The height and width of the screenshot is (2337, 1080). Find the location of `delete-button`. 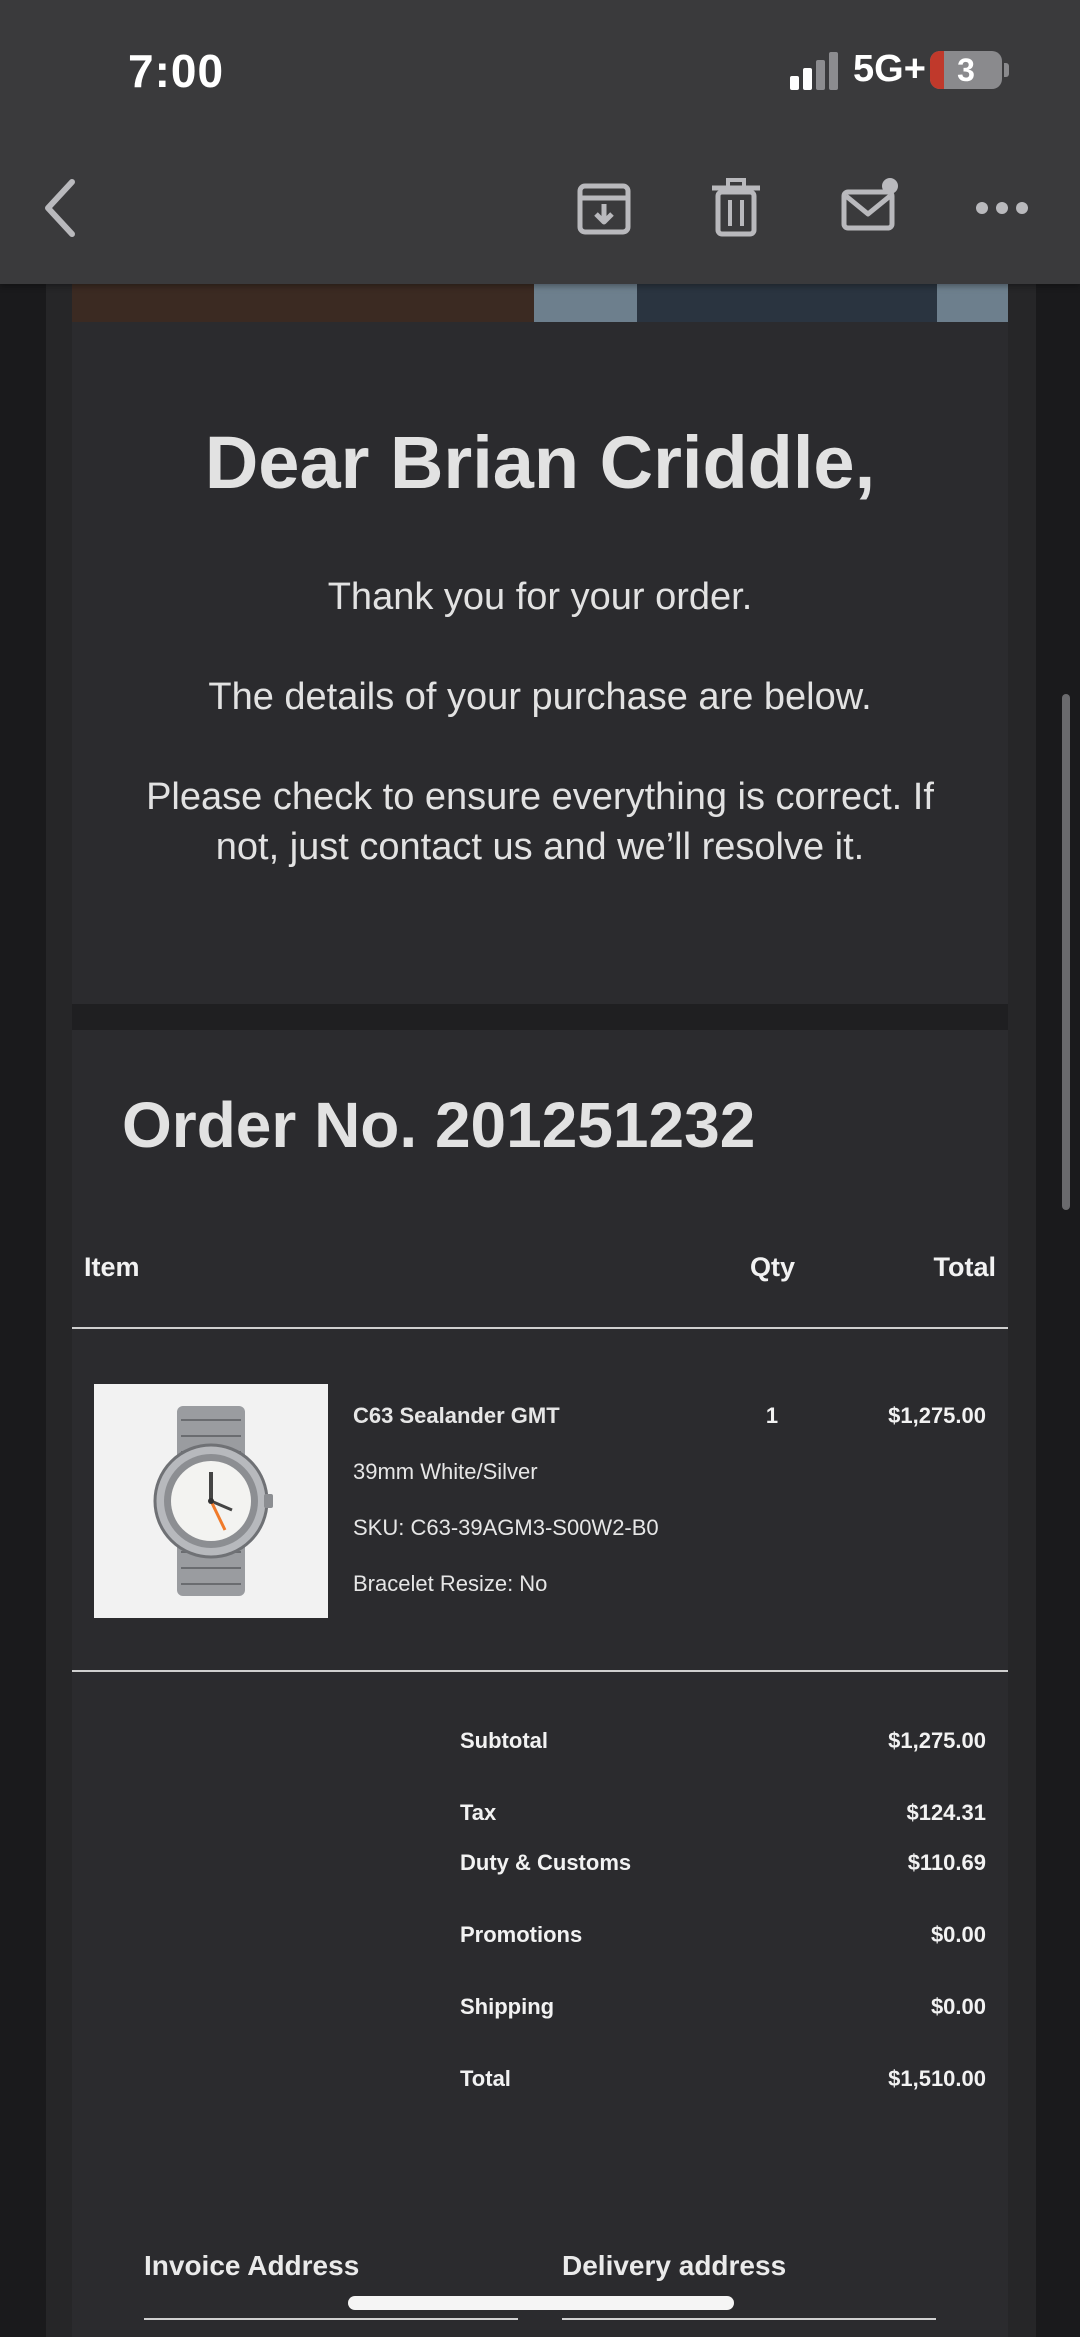

delete-button is located at coordinates (736, 208).